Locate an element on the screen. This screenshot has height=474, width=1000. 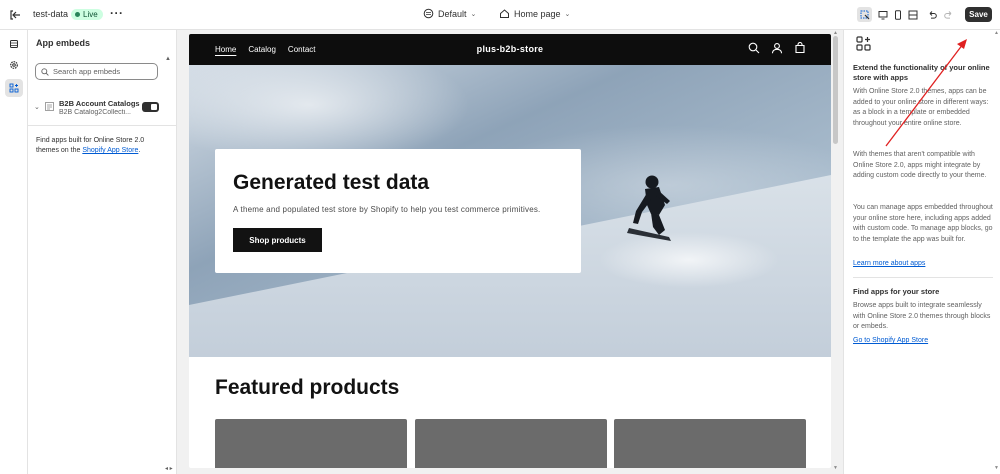
find-apps-heading: Find apps for your store is located at coordinates (896, 291).